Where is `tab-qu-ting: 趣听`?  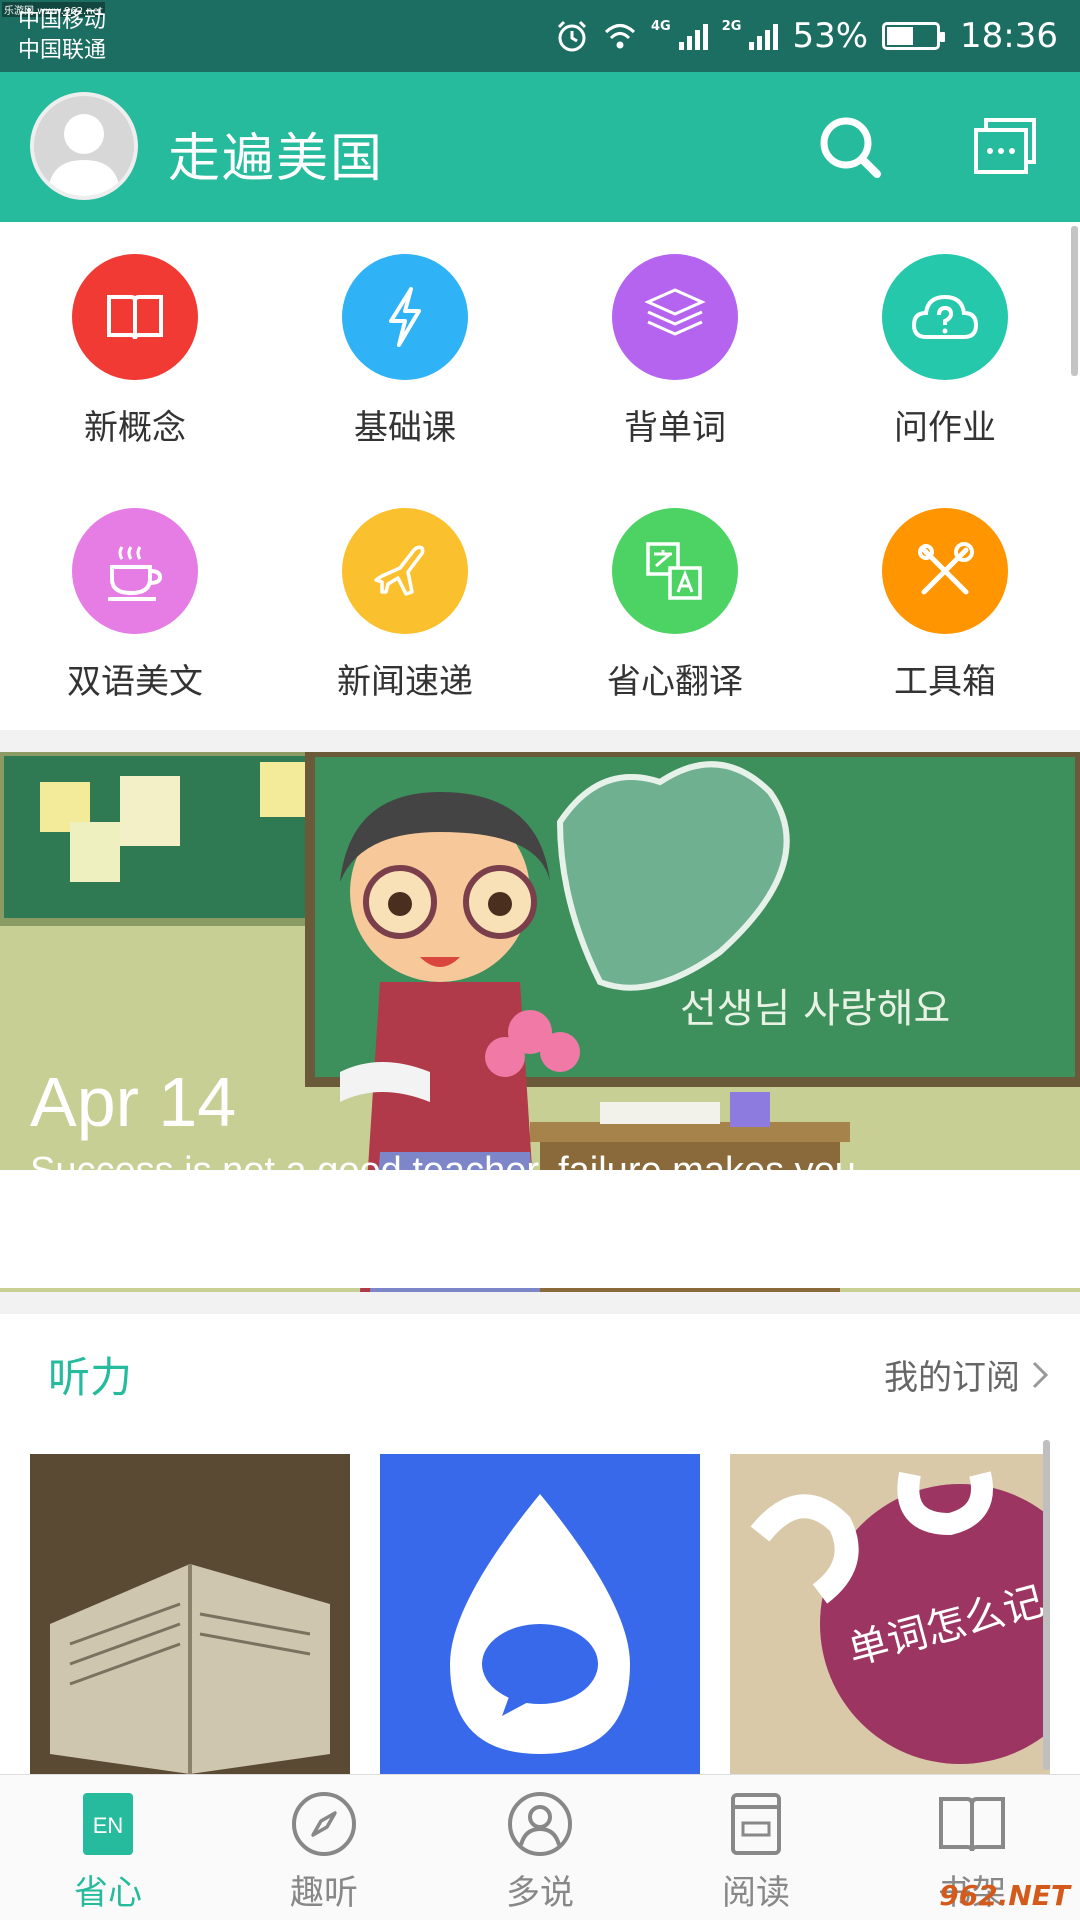
tab-qu-ting: 趣听 is located at coordinates (324, 1847).